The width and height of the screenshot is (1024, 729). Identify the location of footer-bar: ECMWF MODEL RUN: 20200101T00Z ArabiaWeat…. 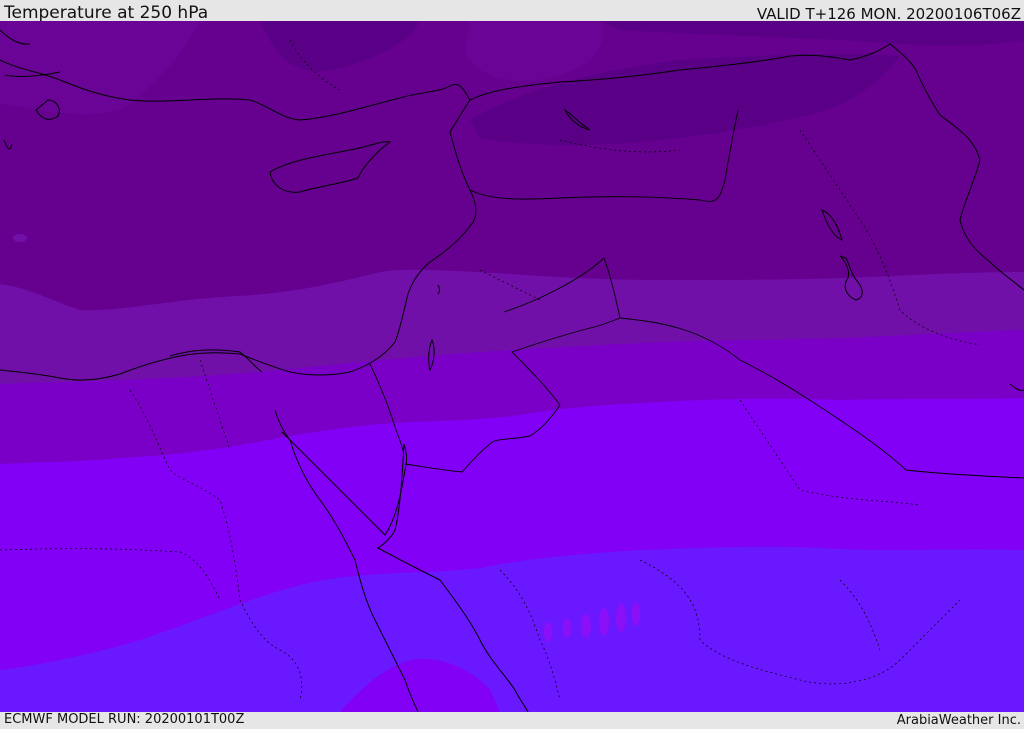
(512, 720).